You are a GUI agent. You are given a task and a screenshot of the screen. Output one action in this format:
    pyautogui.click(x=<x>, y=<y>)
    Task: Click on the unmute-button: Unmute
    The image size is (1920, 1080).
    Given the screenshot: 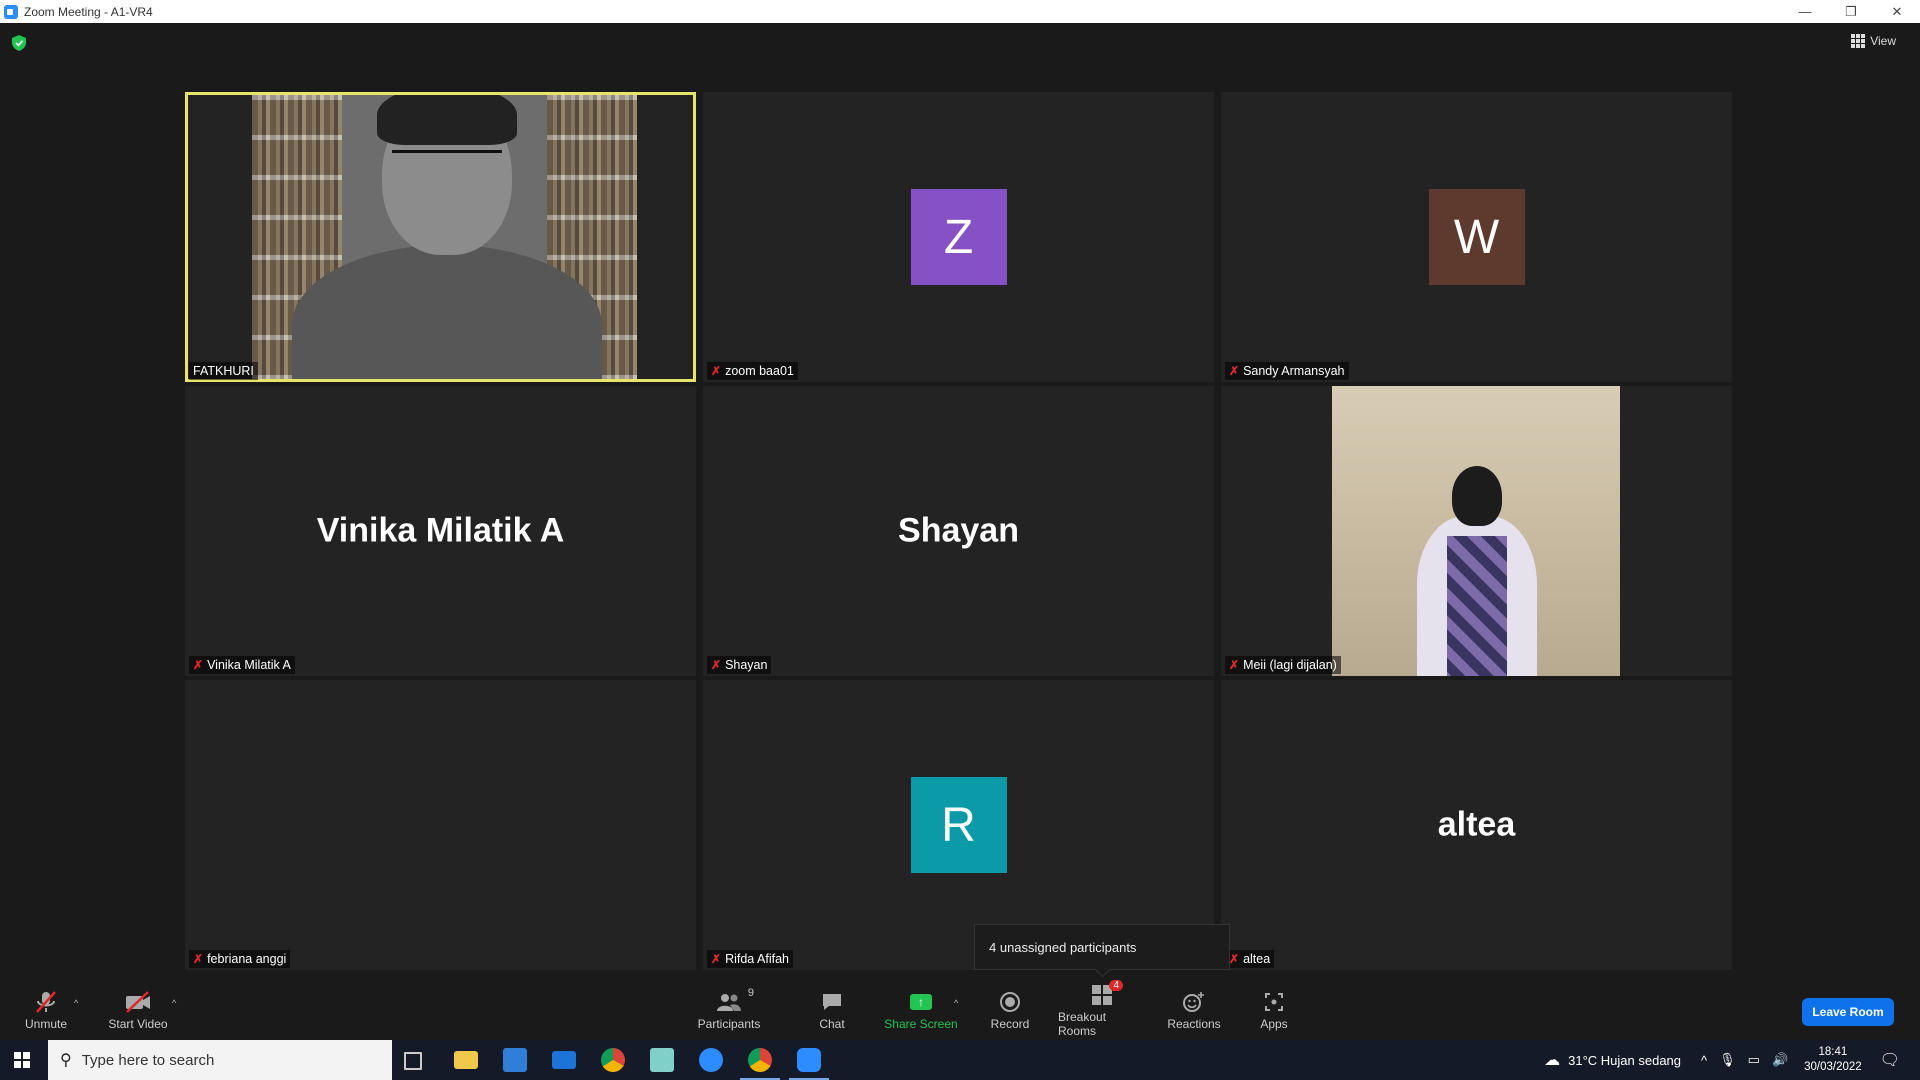 What is the action you would take?
    pyautogui.click(x=46, y=1010)
    